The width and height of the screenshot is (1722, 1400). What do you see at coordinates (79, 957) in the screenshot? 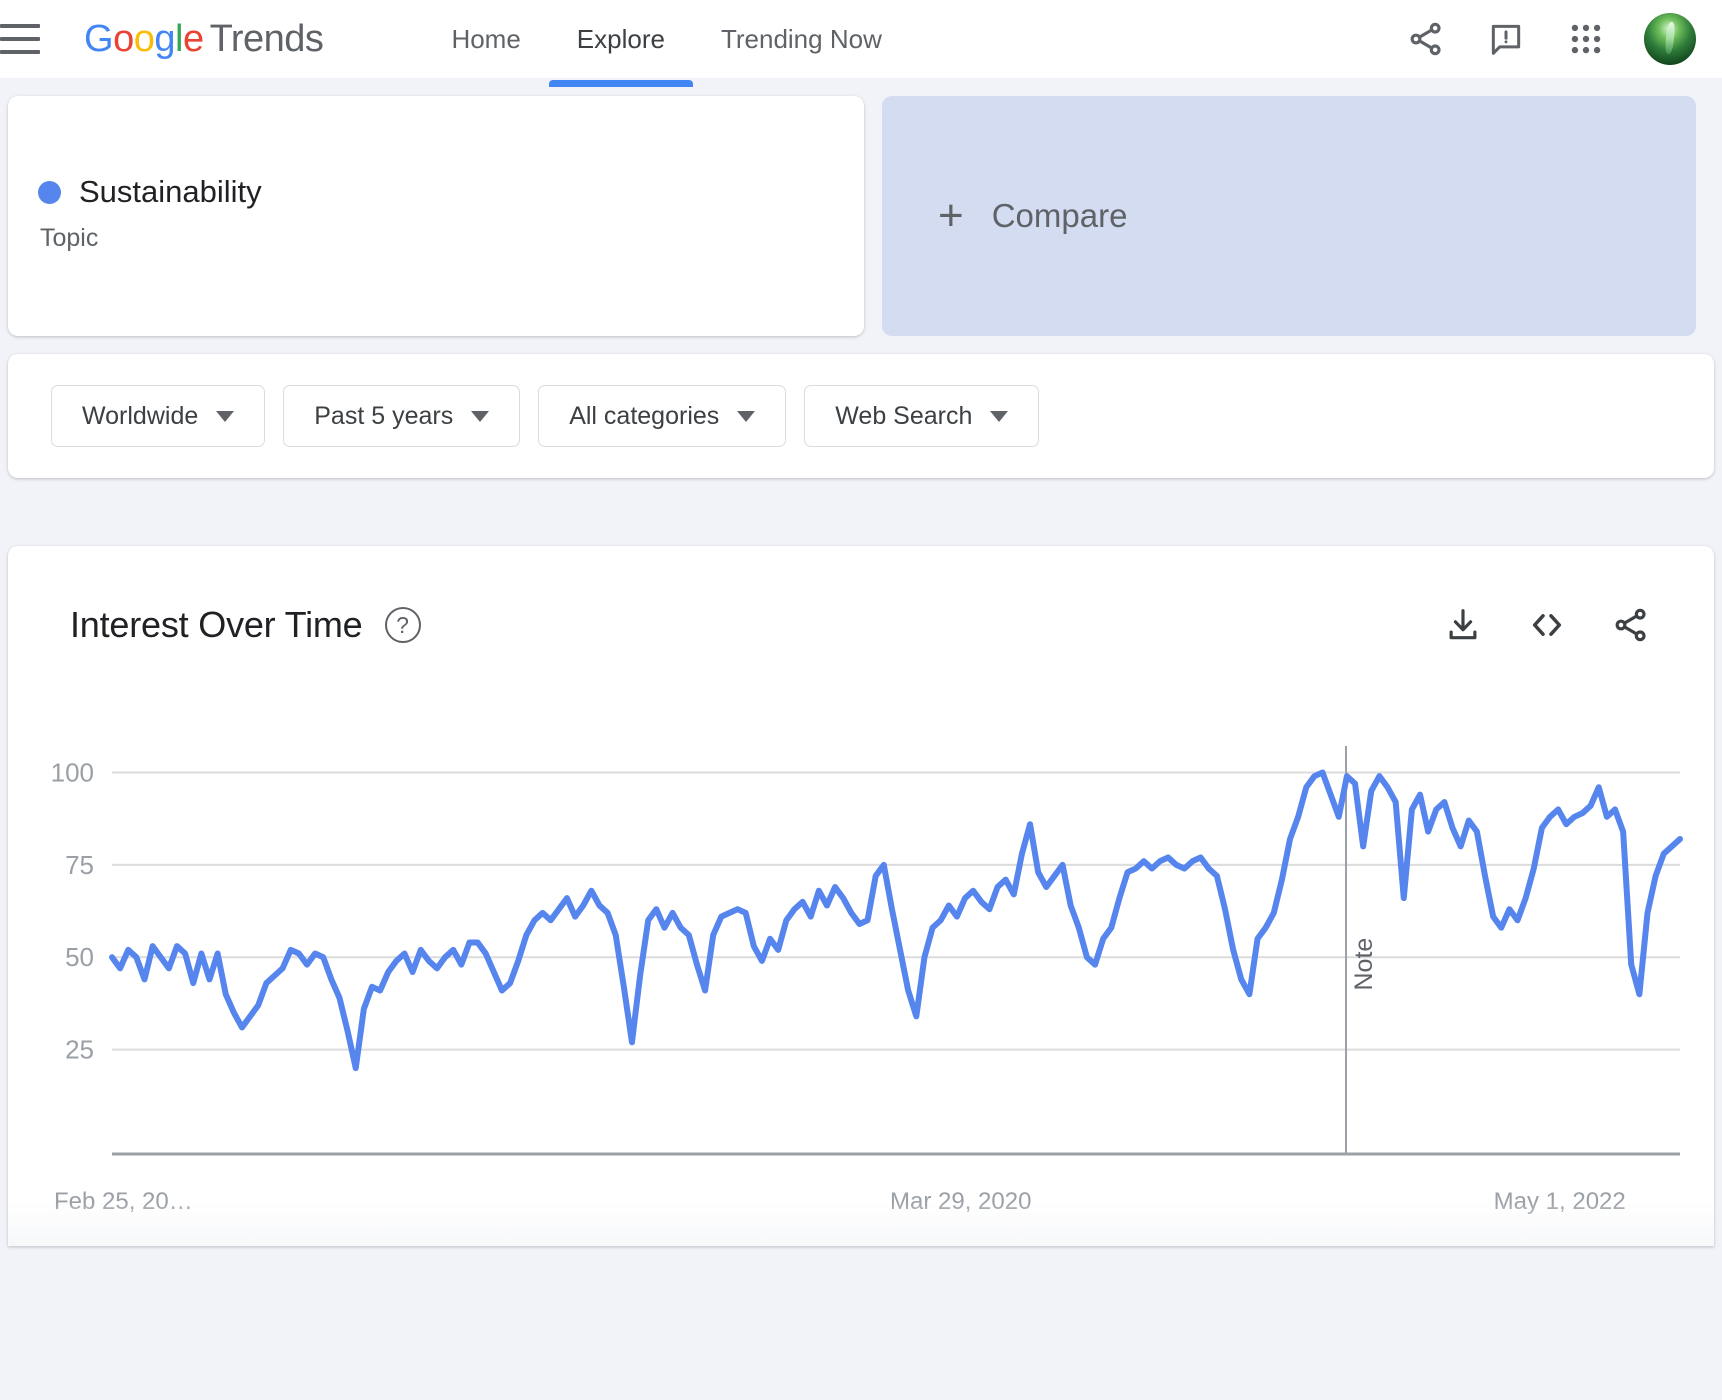
I see `y-axis-tick-label: 50` at bounding box center [79, 957].